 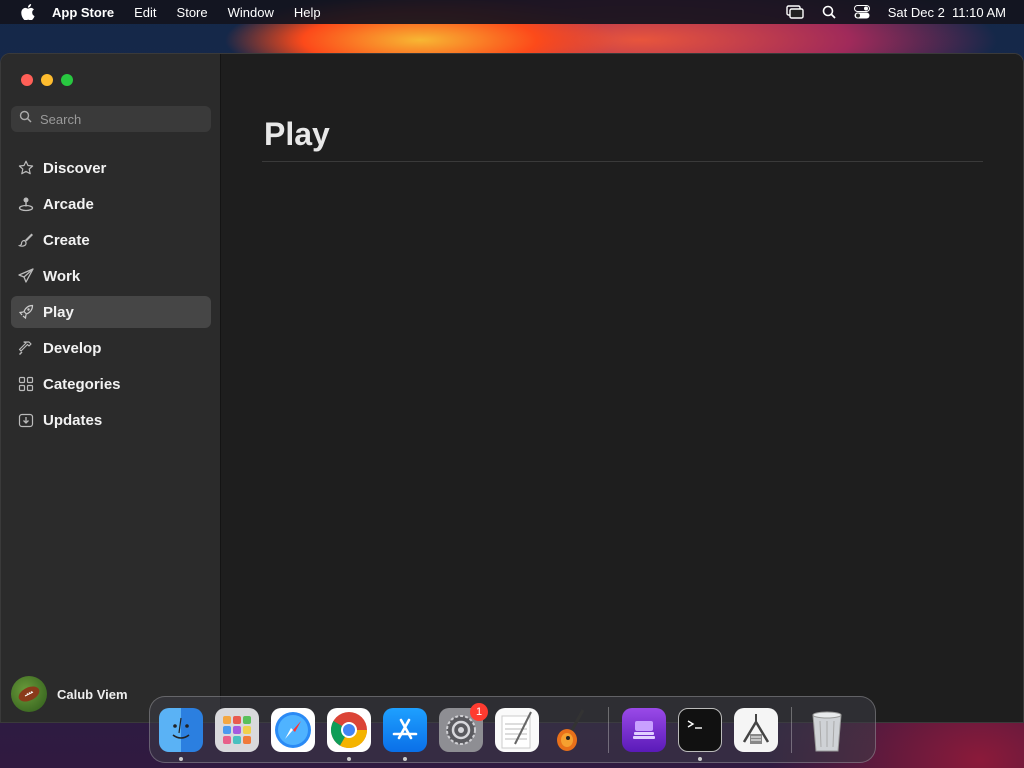 What do you see at coordinates (349, 729) in the screenshot?
I see `chrome-icon` at bounding box center [349, 729].